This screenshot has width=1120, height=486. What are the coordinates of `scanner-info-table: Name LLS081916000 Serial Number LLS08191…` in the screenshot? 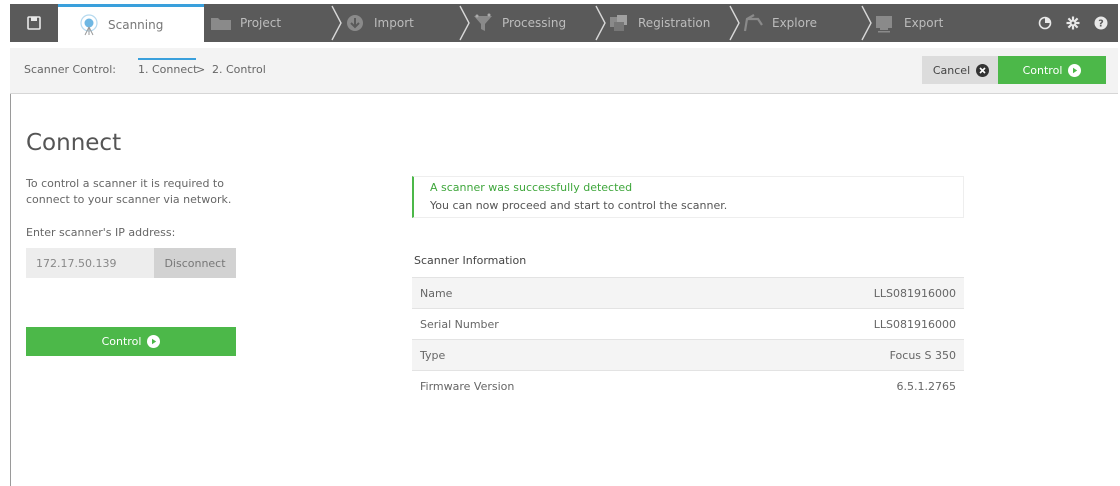 It's located at (688, 339).